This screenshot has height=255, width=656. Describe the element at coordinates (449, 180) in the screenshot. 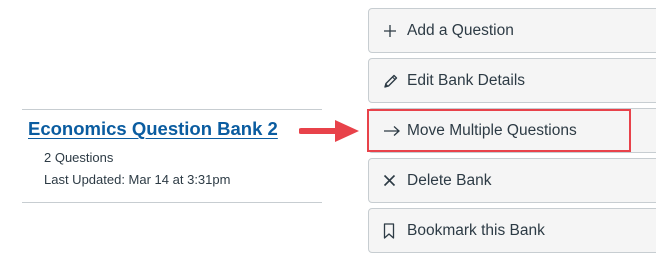

I see `delete-bank-label: Delete Bank` at that location.